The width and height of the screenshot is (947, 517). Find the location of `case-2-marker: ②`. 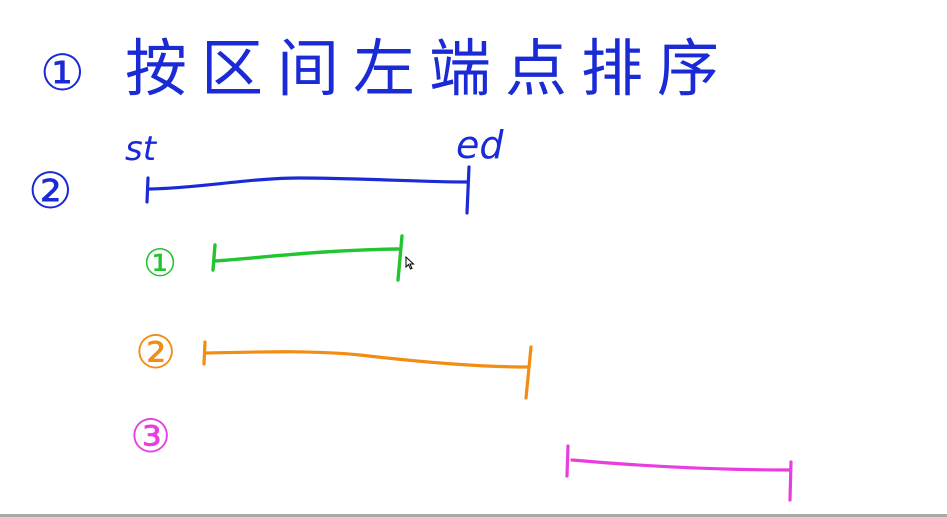

case-2-marker: ② is located at coordinates (155, 352).